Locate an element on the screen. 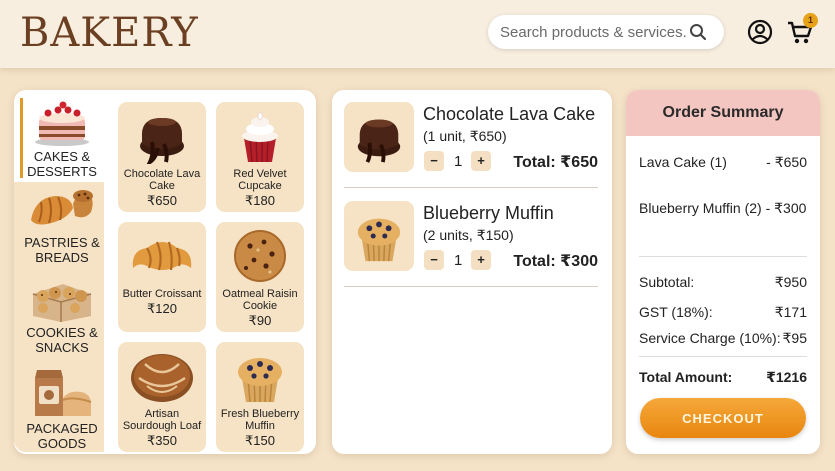 Image resolution: width=835 pixels, height=471 pixels. product-name: Fresh Blueberry Muffin is located at coordinates (260, 420).